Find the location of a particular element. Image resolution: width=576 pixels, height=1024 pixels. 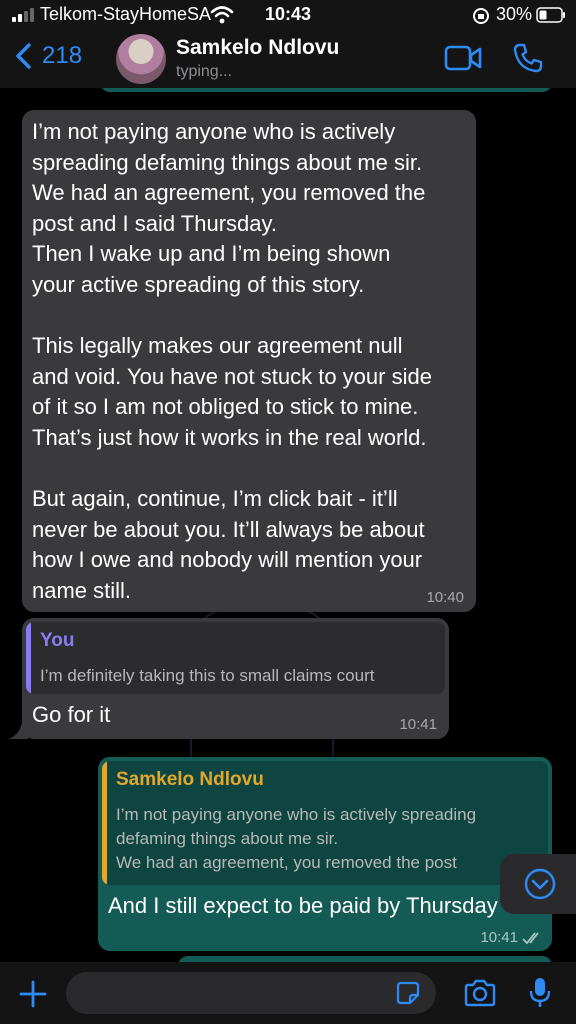

microphone-icon is located at coordinates (540, 993).